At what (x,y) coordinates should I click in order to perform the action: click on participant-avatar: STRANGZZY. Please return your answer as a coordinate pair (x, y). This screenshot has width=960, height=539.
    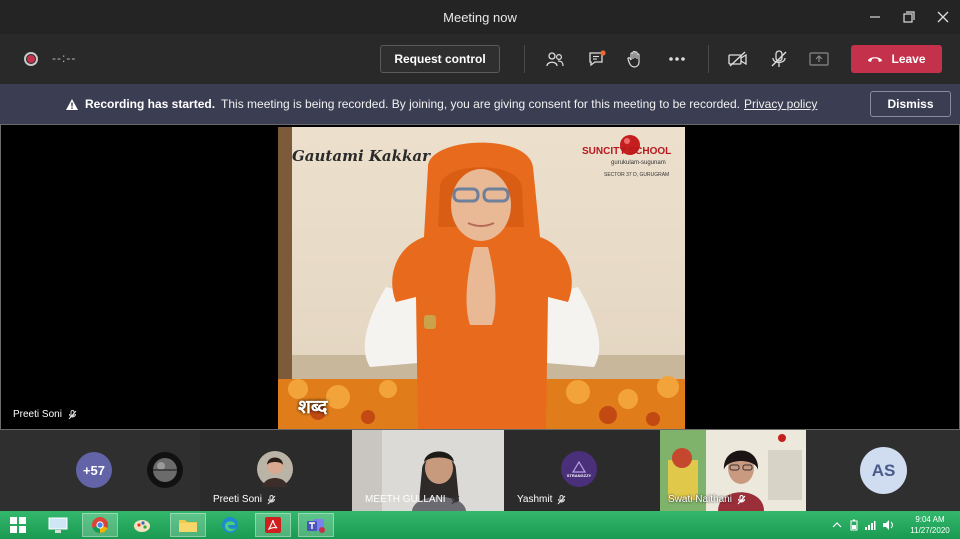
    Looking at the image, I should click on (579, 469).